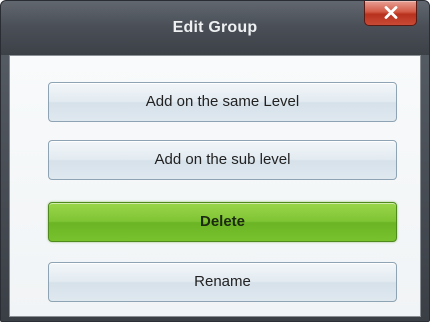 The width and height of the screenshot is (430, 322). Describe the element at coordinates (222, 282) in the screenshot. I see `rename-button: Rename` at that location.